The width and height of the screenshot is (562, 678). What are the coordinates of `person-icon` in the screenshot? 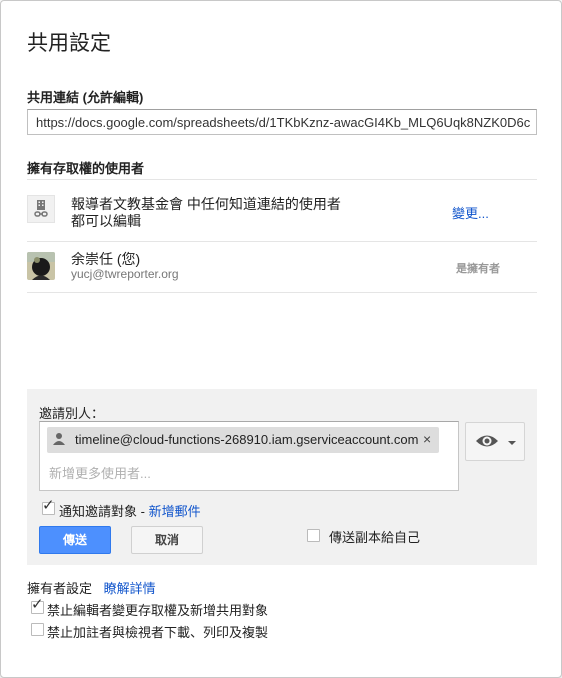 It's located at (59, 440).